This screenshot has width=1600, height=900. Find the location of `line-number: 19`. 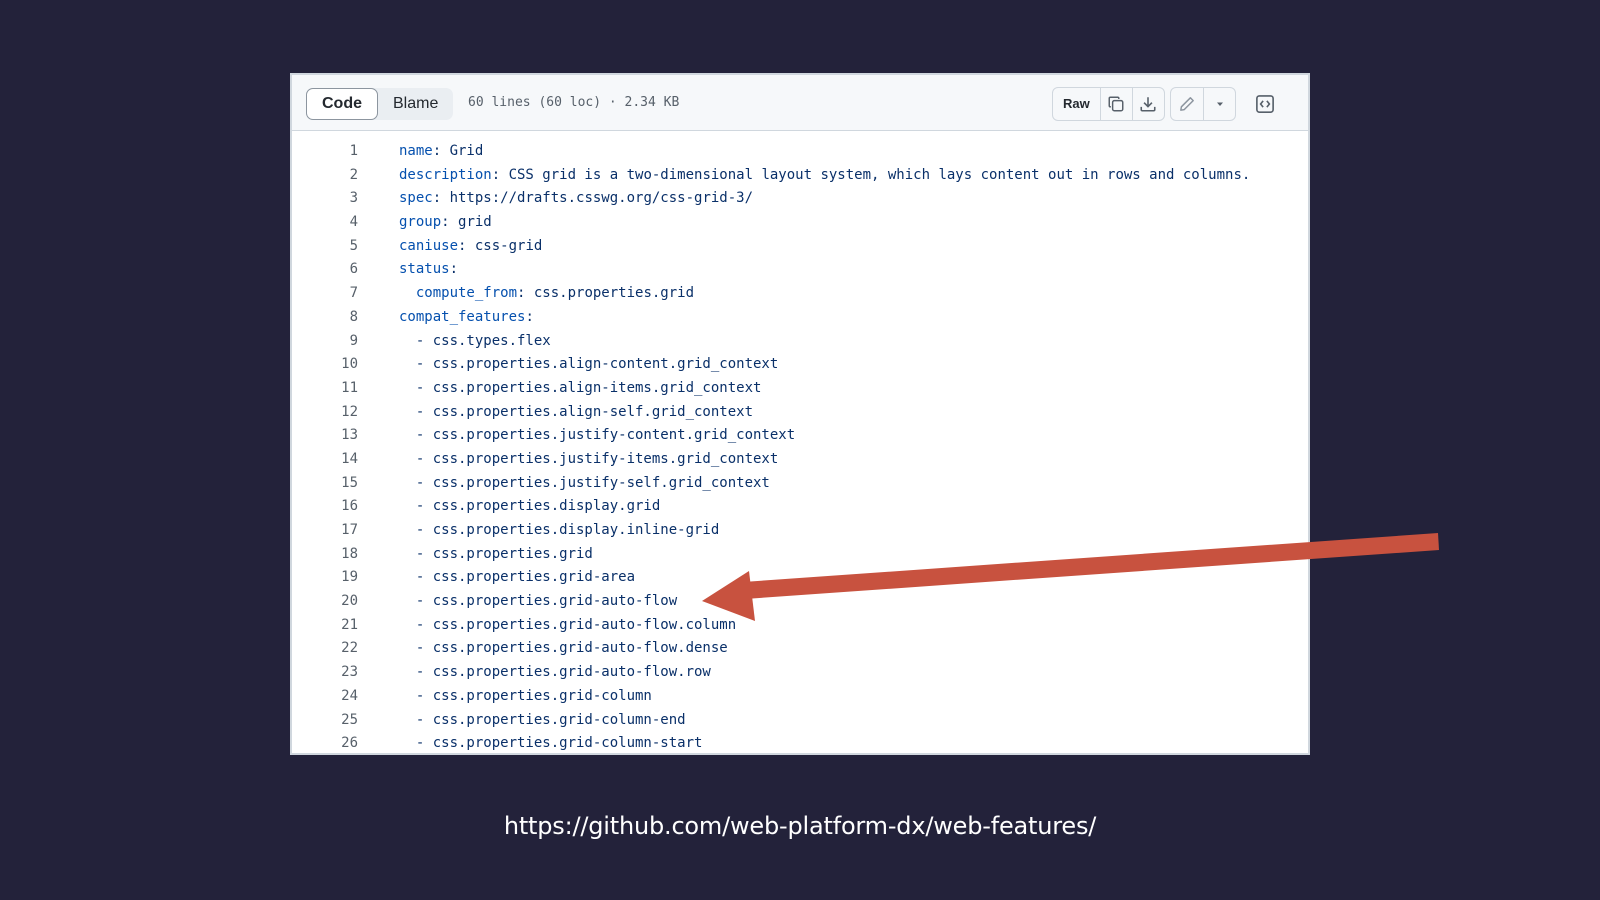

line-number: 19 is located at coordinates (325, 578).